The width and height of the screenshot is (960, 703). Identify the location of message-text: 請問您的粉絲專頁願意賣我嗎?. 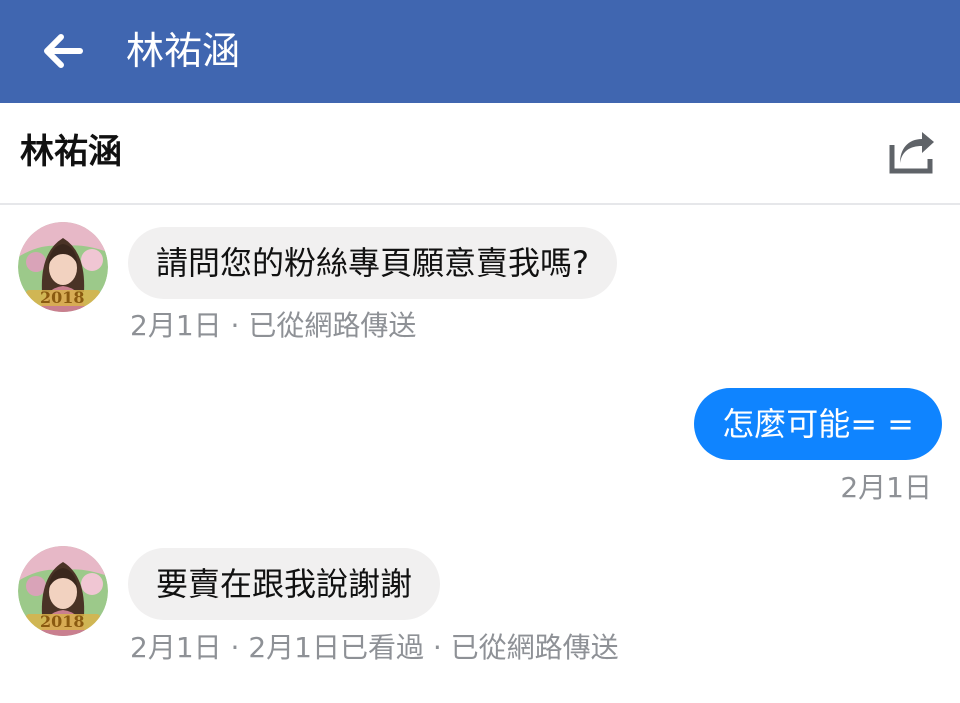
(372, 263).